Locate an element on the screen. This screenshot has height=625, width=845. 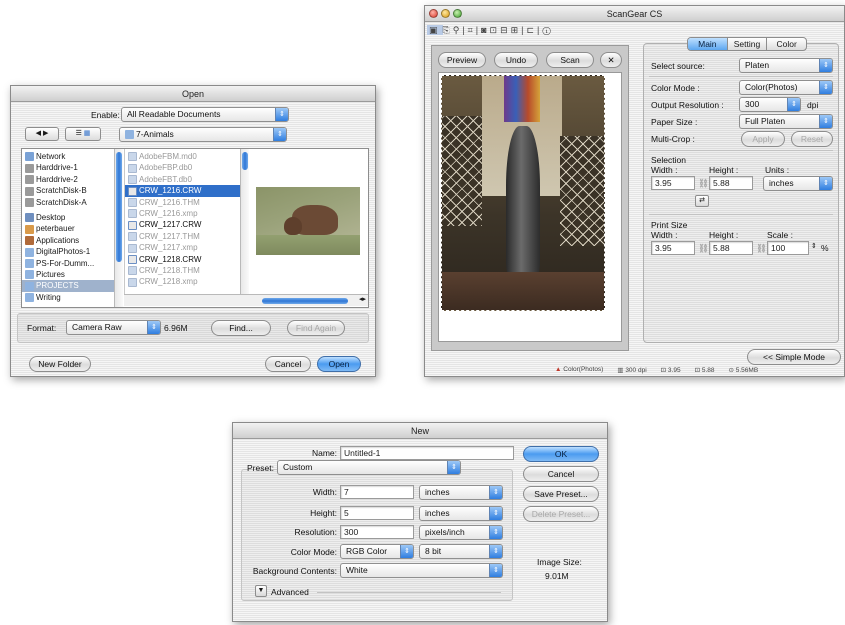
rotate-left-icon: ⊡ is located at coordinates (495, 30).